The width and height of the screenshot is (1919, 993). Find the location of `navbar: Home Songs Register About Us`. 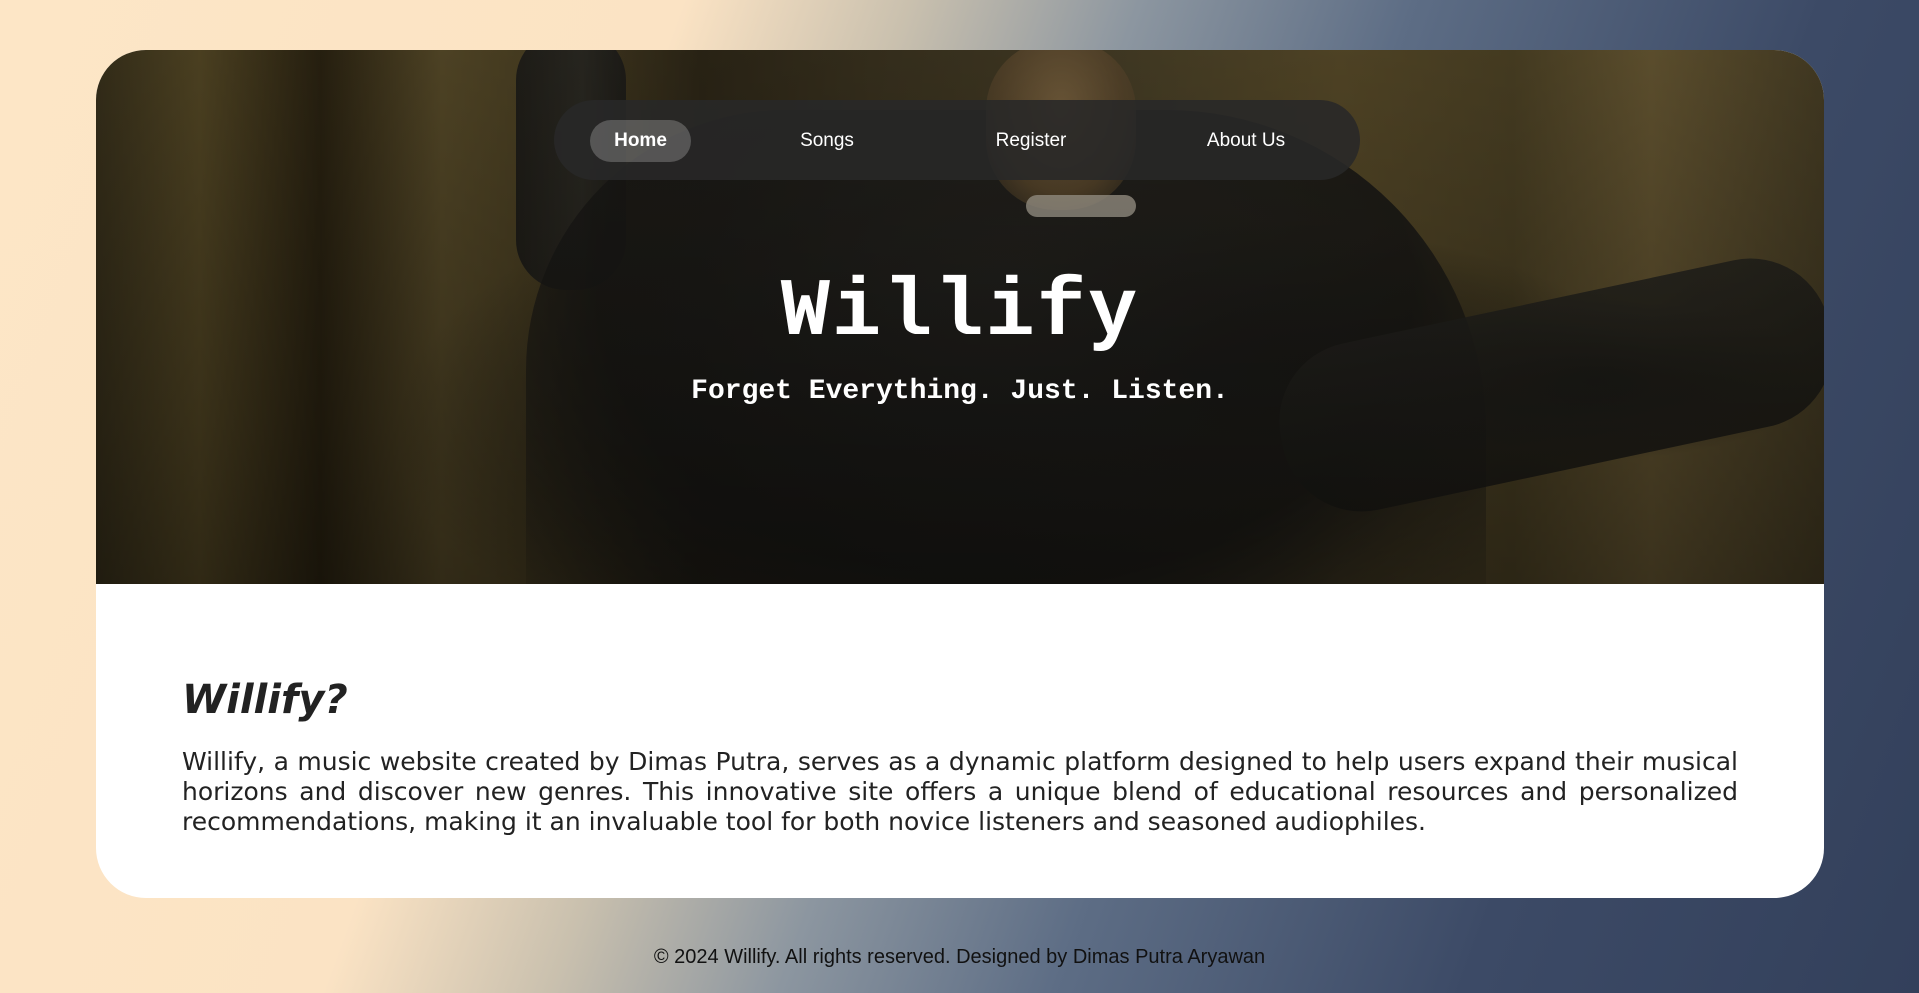

navbar: Home Songs Register About Us is located at coordinates (957, 140).